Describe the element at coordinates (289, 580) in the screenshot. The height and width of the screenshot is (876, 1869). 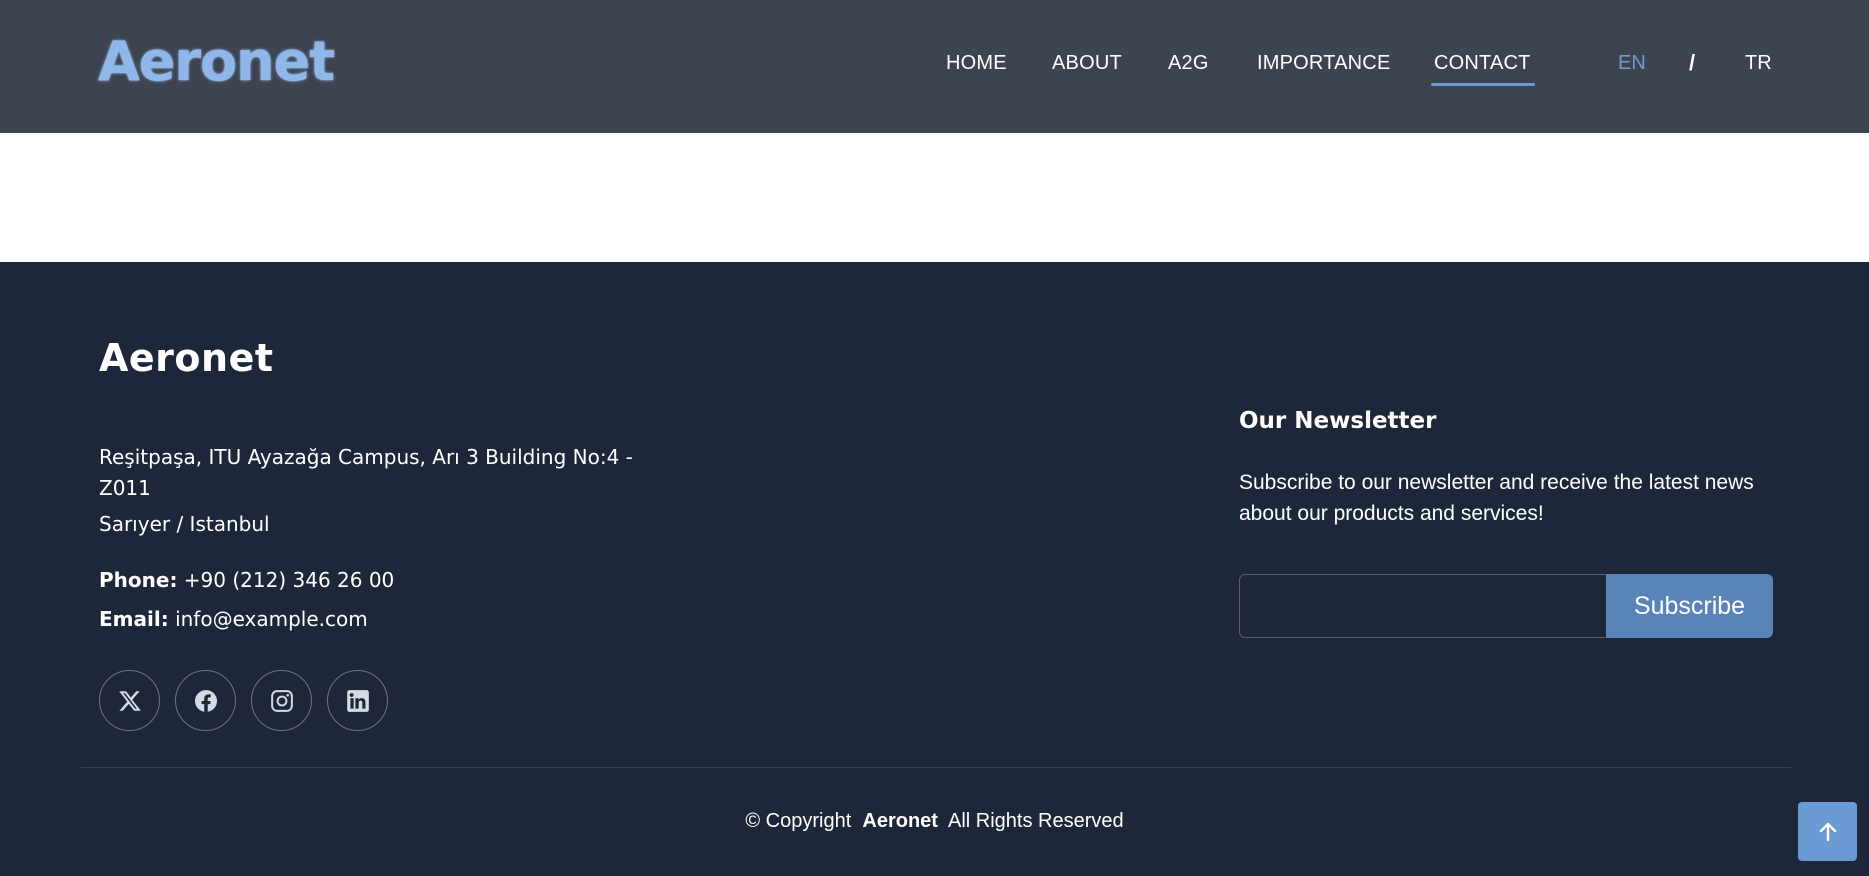
I see `phone-value: +90 (212) 346 26 00` at that location.